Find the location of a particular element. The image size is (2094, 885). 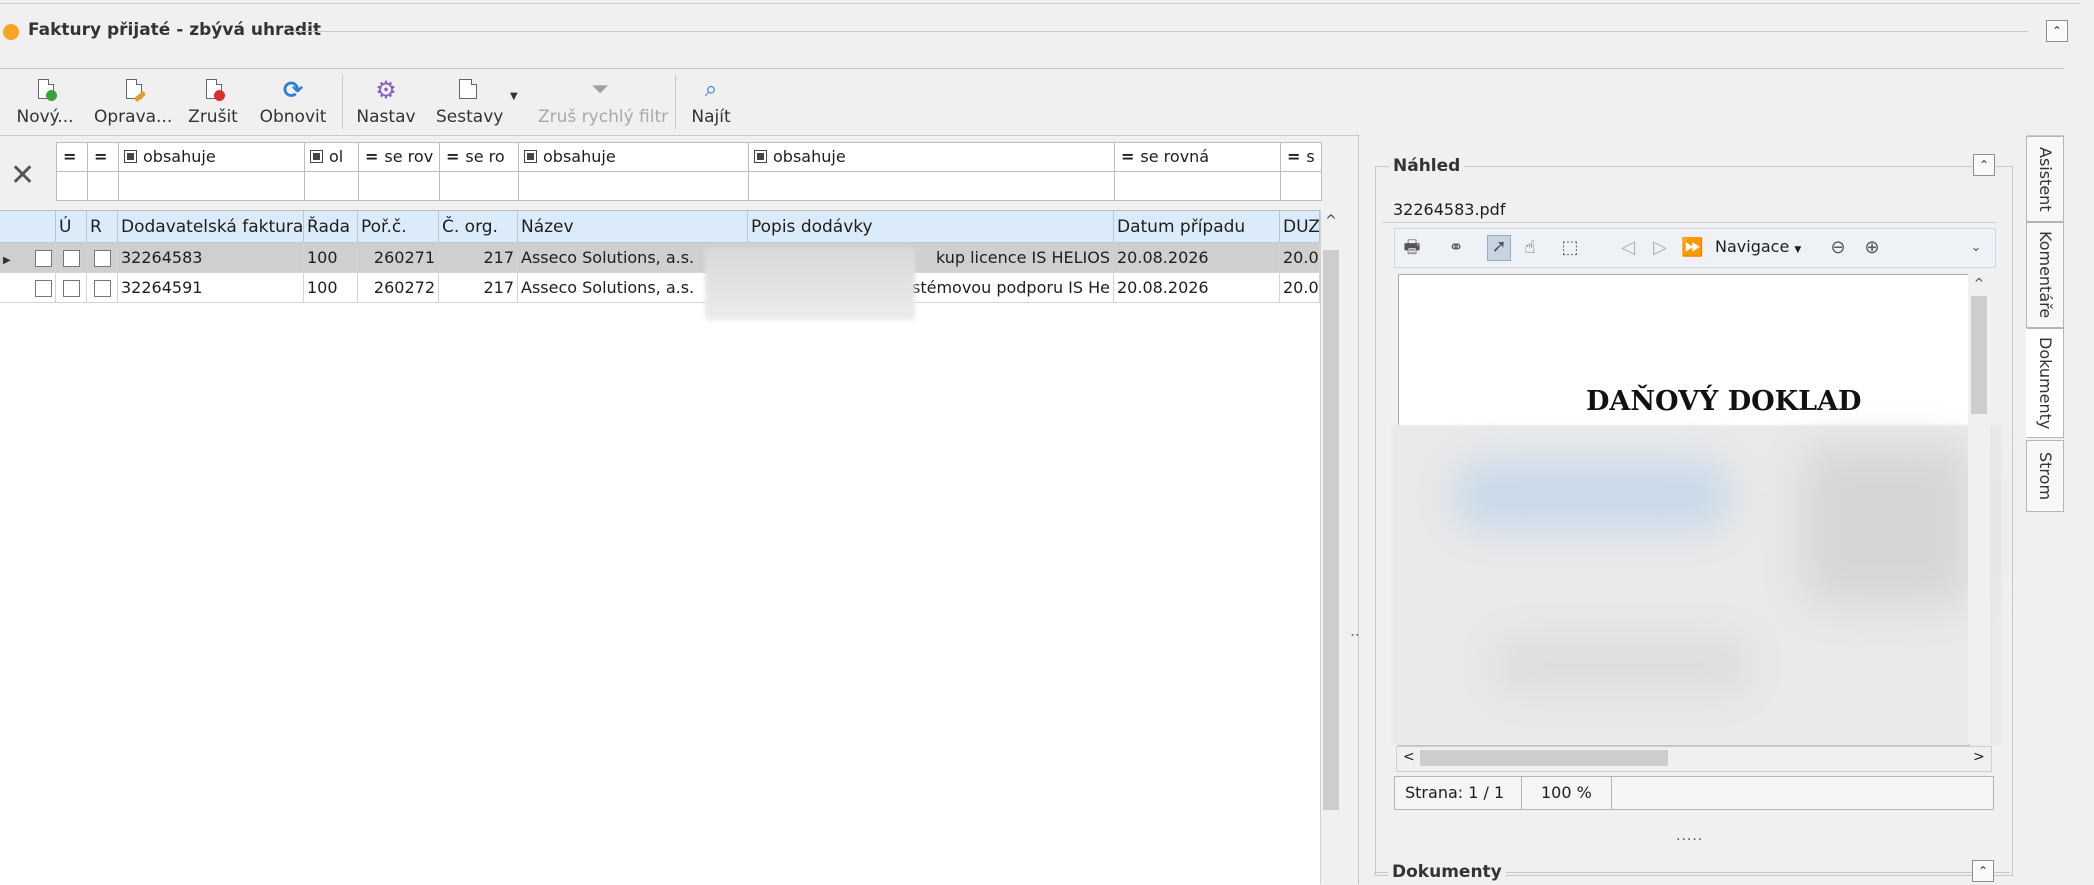

column-header: DUZ is located at coordinates (1300, 227).